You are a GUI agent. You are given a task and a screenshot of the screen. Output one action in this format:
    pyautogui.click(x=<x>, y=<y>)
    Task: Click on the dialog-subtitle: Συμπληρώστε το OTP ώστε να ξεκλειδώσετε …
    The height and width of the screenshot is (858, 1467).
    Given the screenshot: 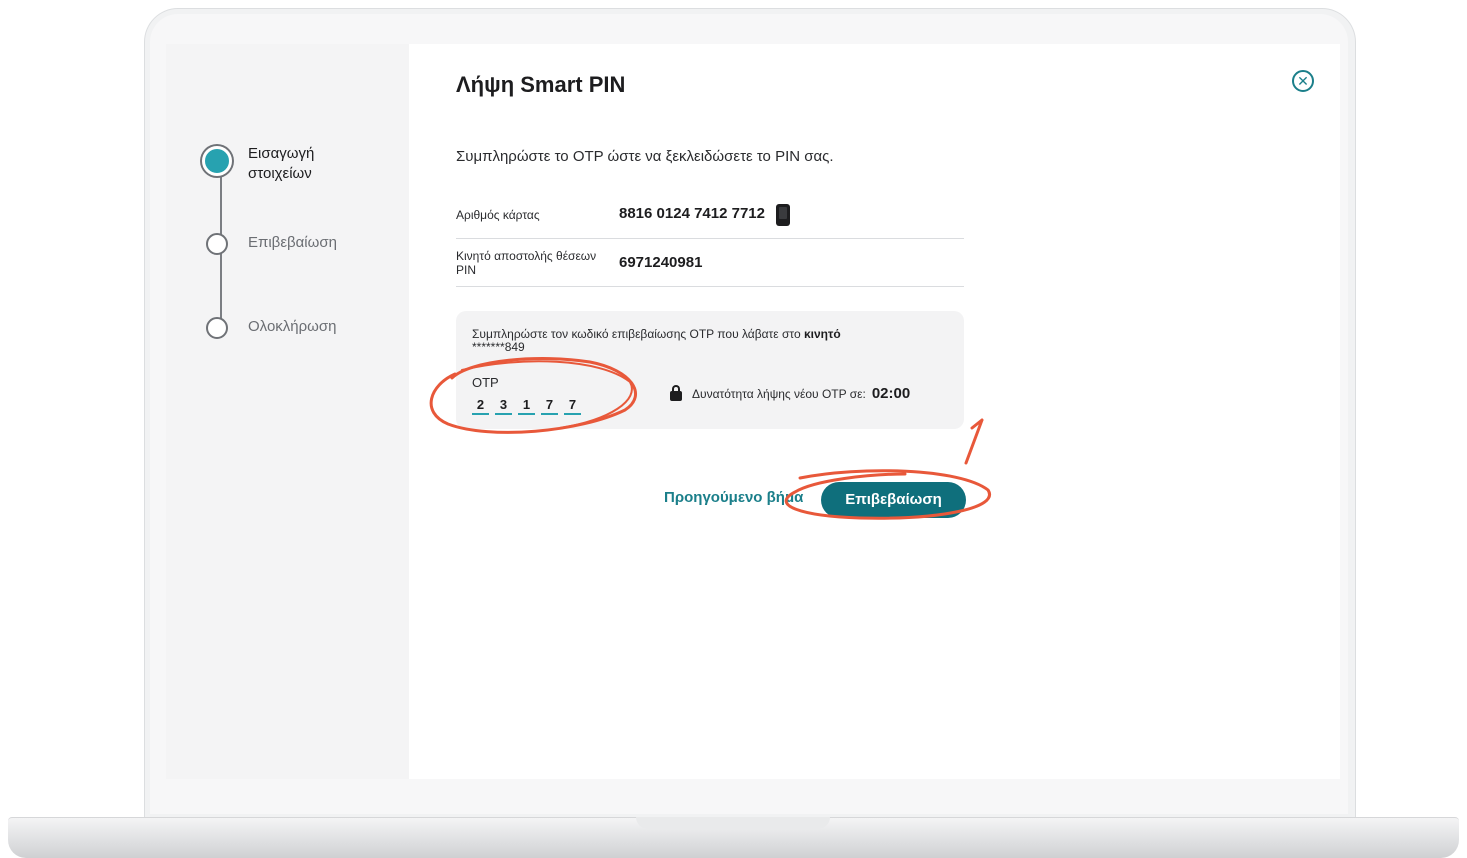 What is the action you would take?
    pyautogui.click(x=645, y=156)
    